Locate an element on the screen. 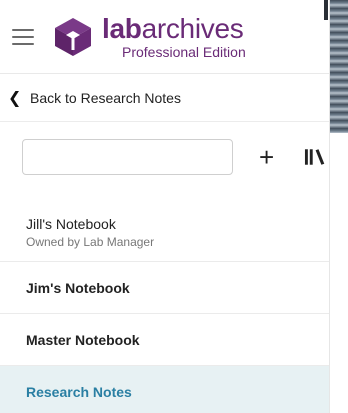 Image resolution: width=348 pixels, height=413 pixels. notebook-name: Master Notebook is located at coordinates (83, 339).